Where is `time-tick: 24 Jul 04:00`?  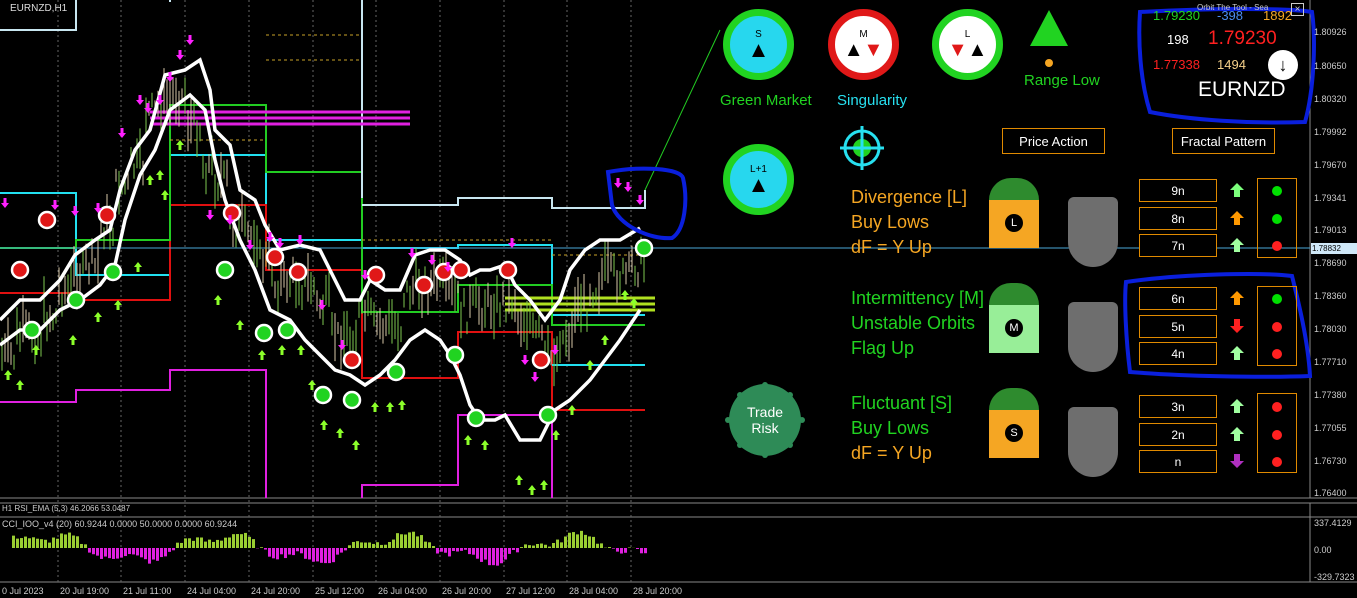
time-tick: 24 Jul 04:00 is located at coordinates (212, 591).